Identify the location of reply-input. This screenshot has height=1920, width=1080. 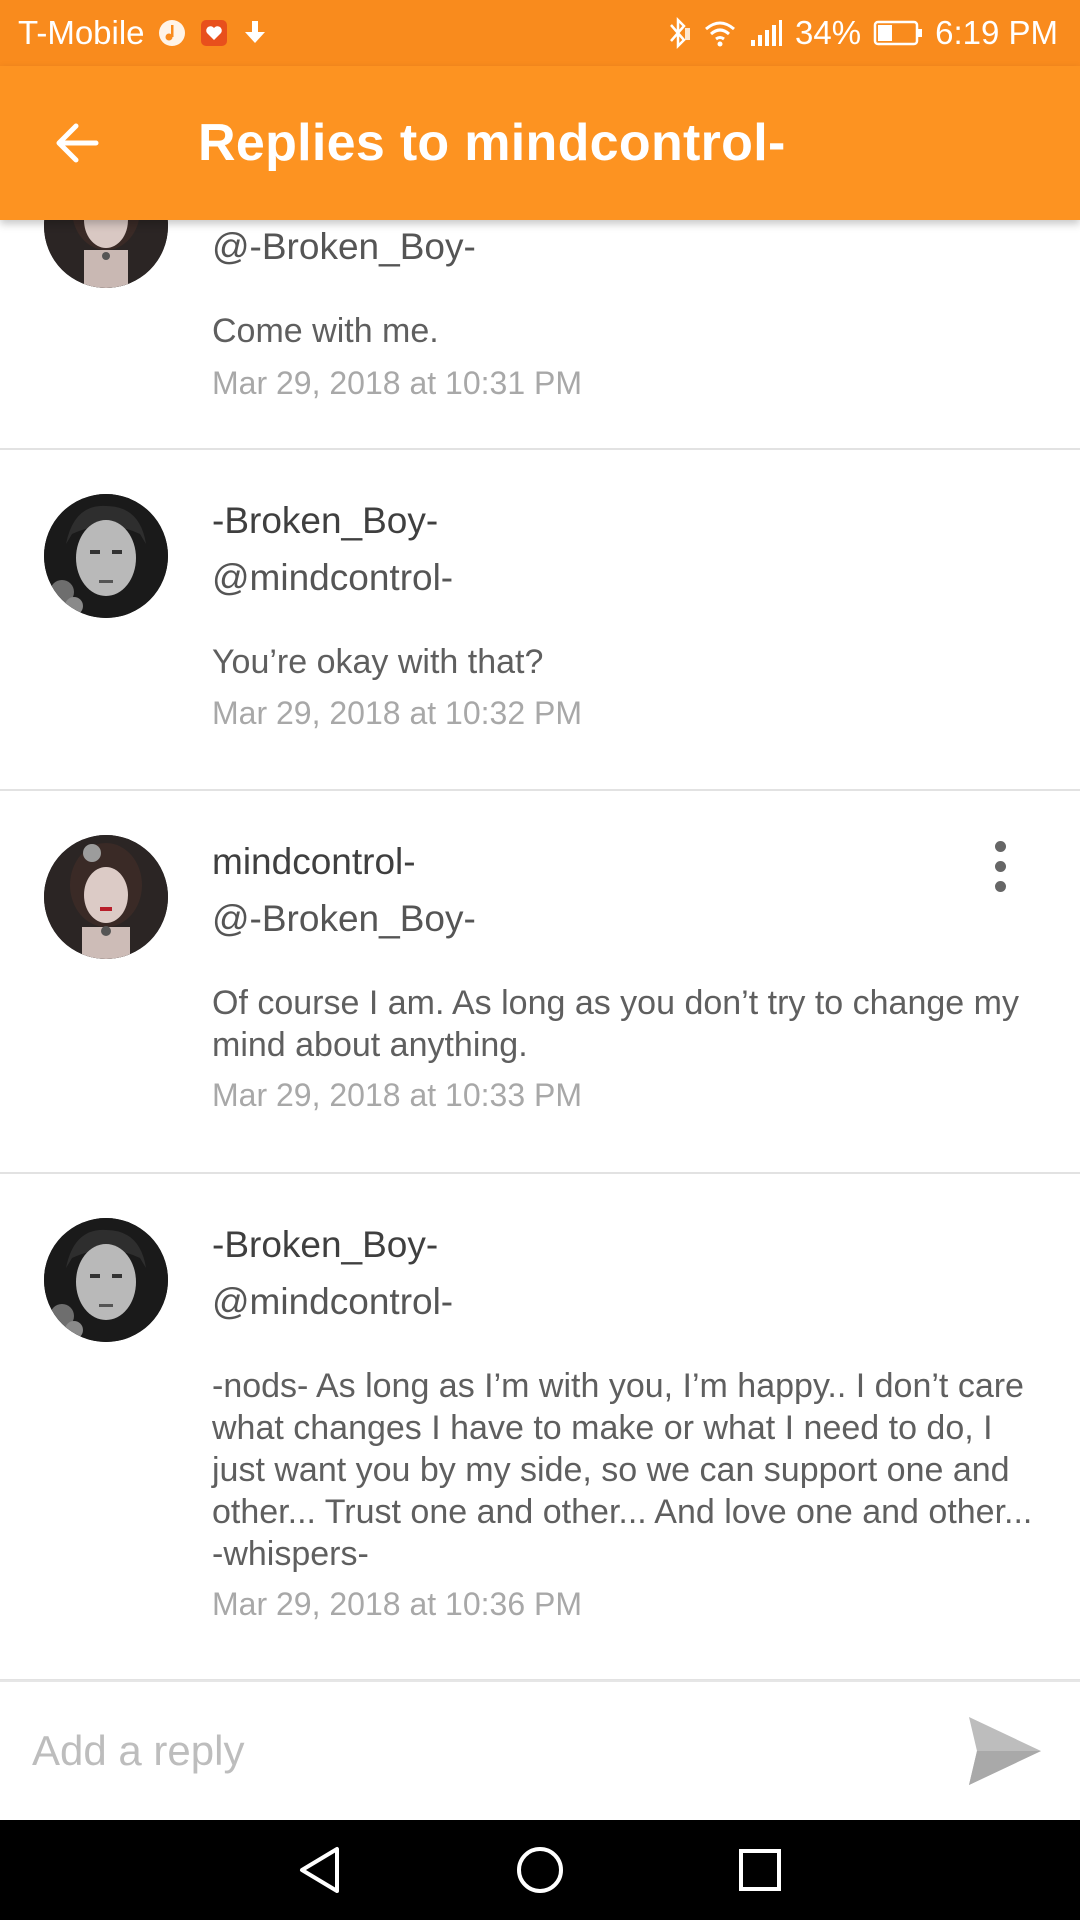
(472, 1751).